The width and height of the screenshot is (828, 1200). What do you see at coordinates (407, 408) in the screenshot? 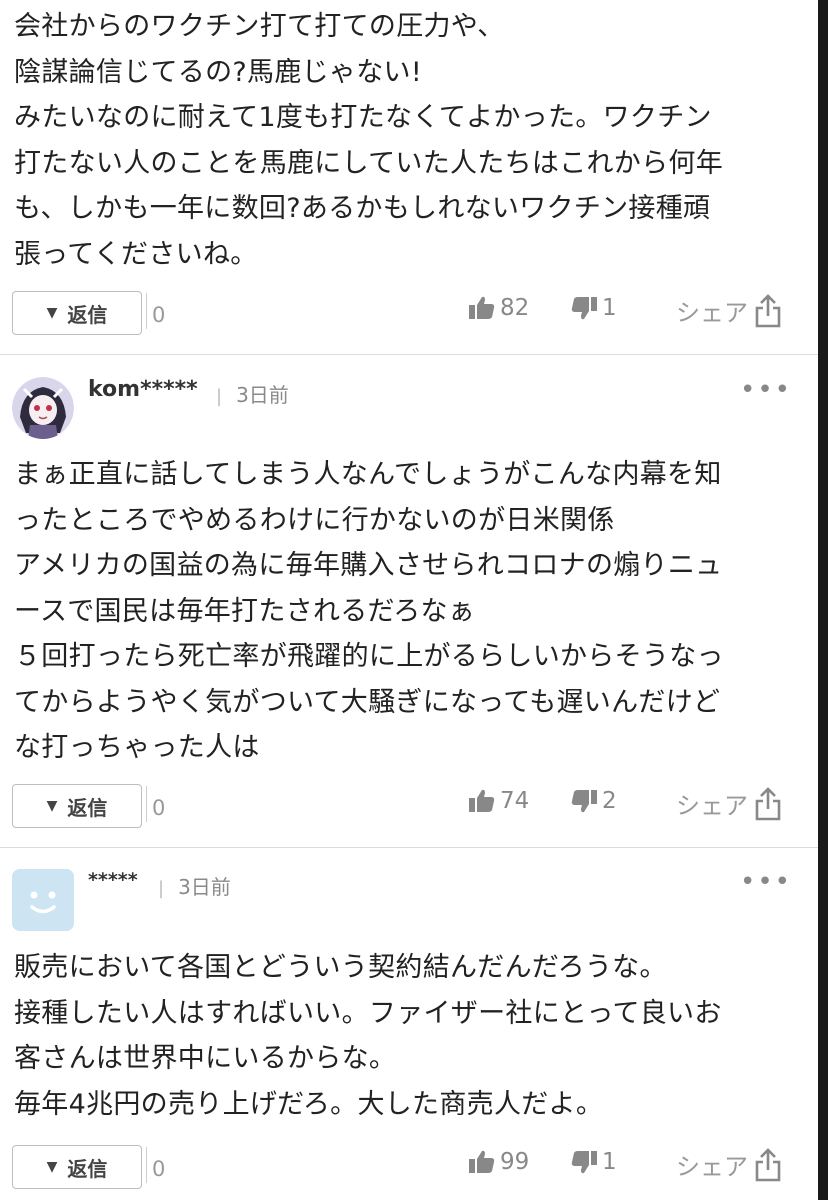
I see `comment-2-header: kom***** | 3日前 •••` at bounding box center [407, 408].